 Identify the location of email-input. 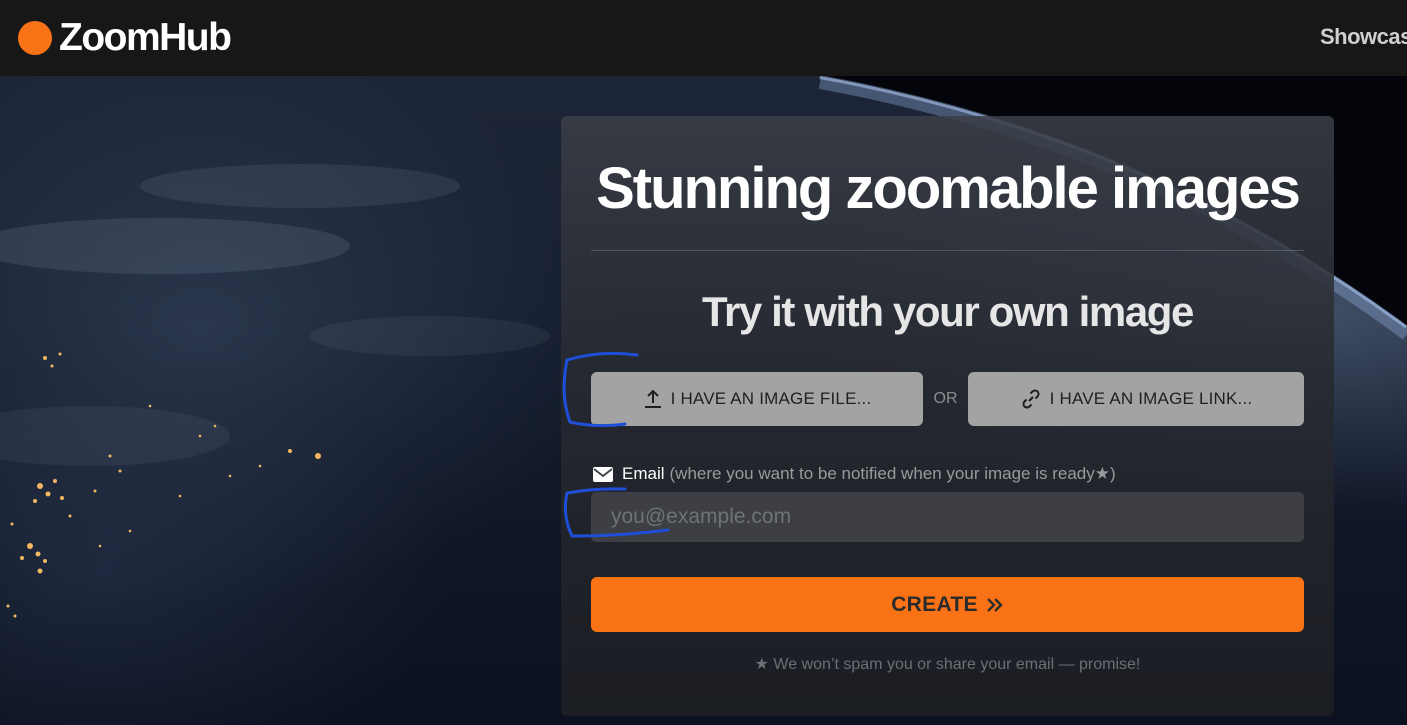
(947, 517).